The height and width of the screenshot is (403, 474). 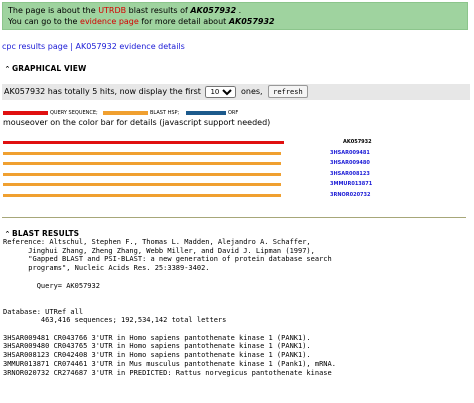 I want to click on hit-link: 3HSAR009480, so click(x=350, y=163).